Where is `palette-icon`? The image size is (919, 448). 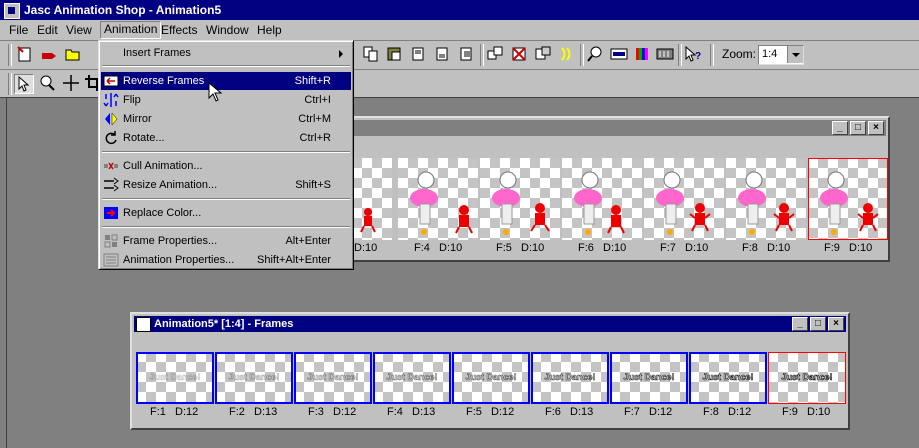 palette-icon is located at coordinates (643, 54).